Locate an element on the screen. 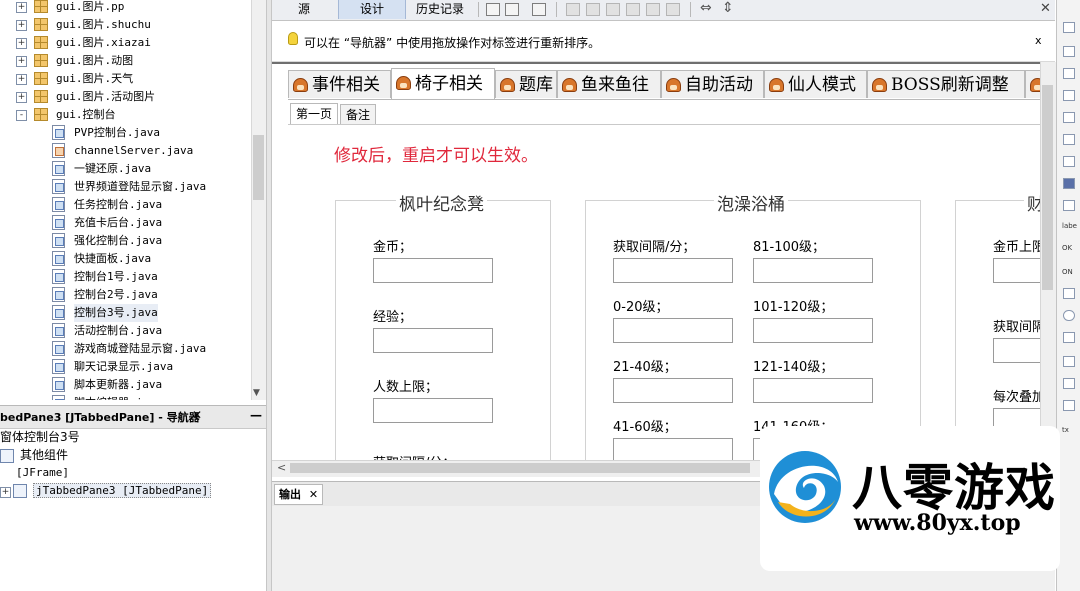 The width and height of the screenshot is (1080, 591). design-horizontal-scrollbar-thumb is located at coordinates (520, 468).